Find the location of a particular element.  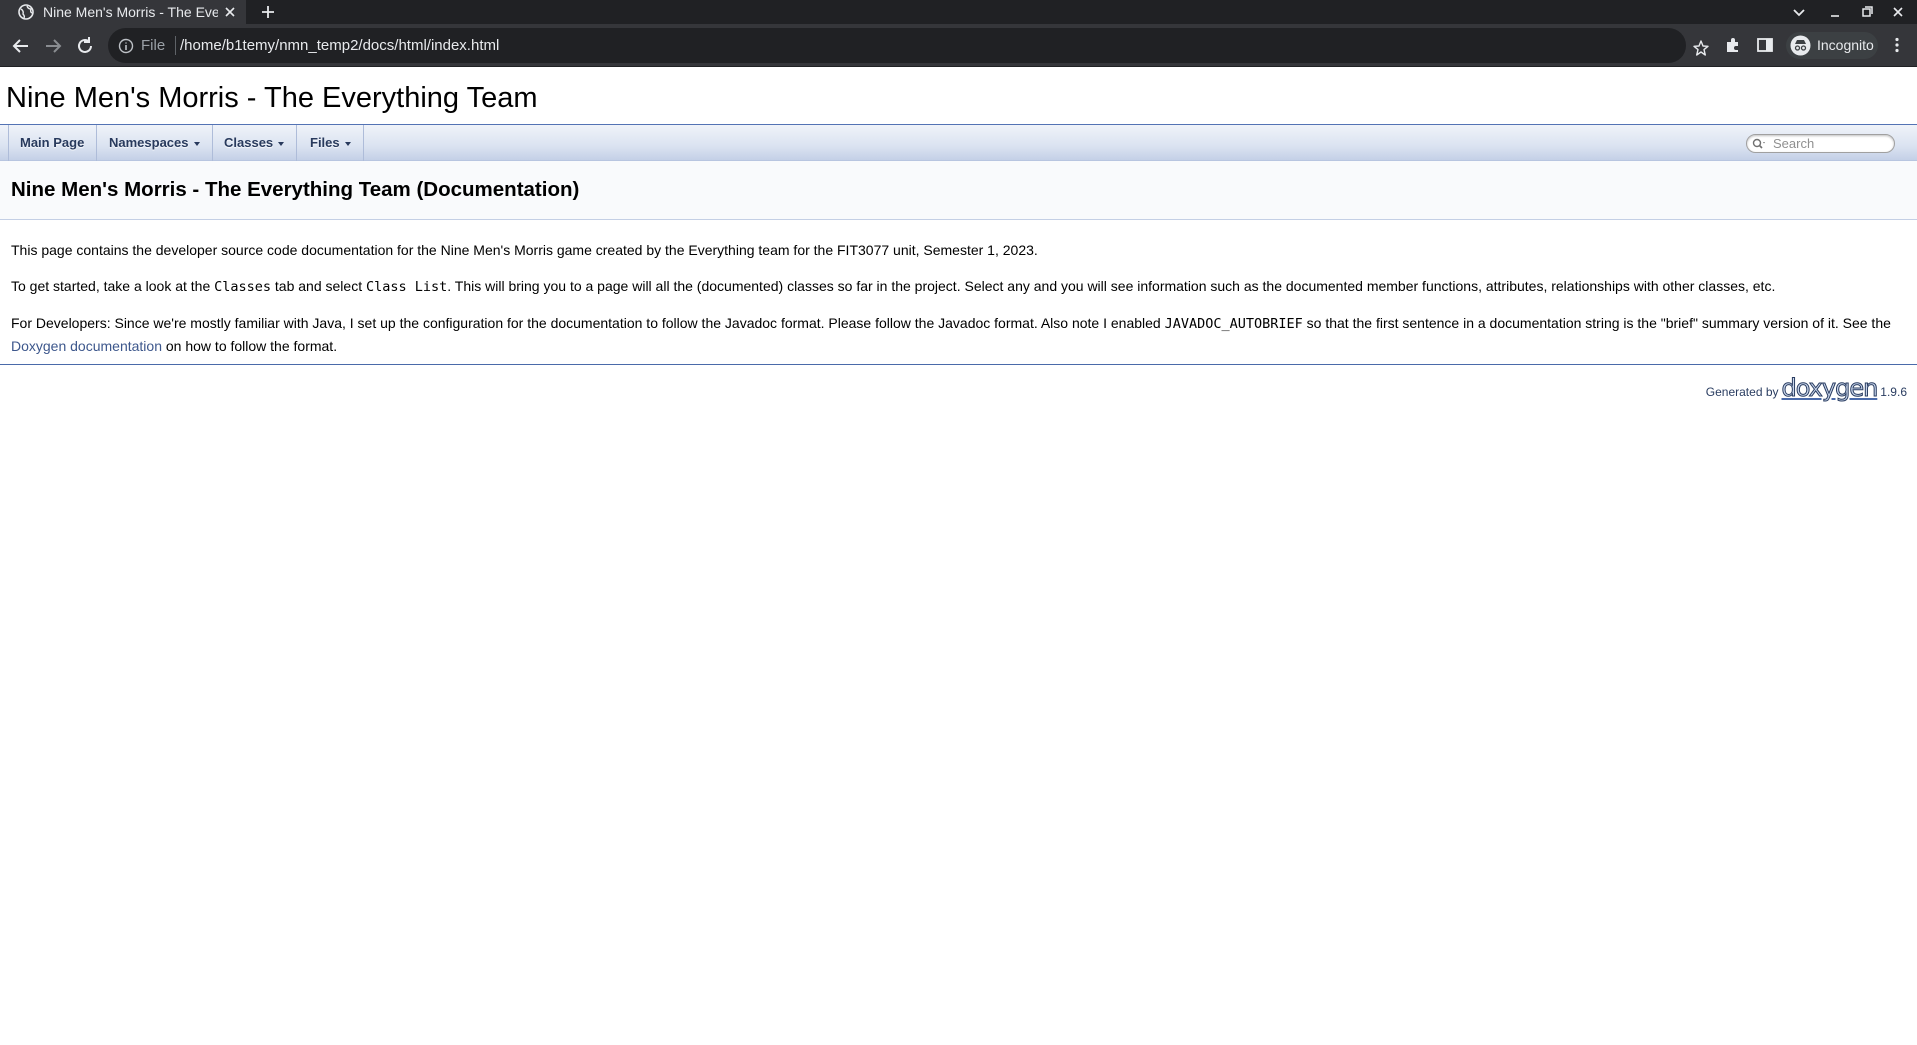

bookmark-star-icon is located at coordinates (1701, 48).